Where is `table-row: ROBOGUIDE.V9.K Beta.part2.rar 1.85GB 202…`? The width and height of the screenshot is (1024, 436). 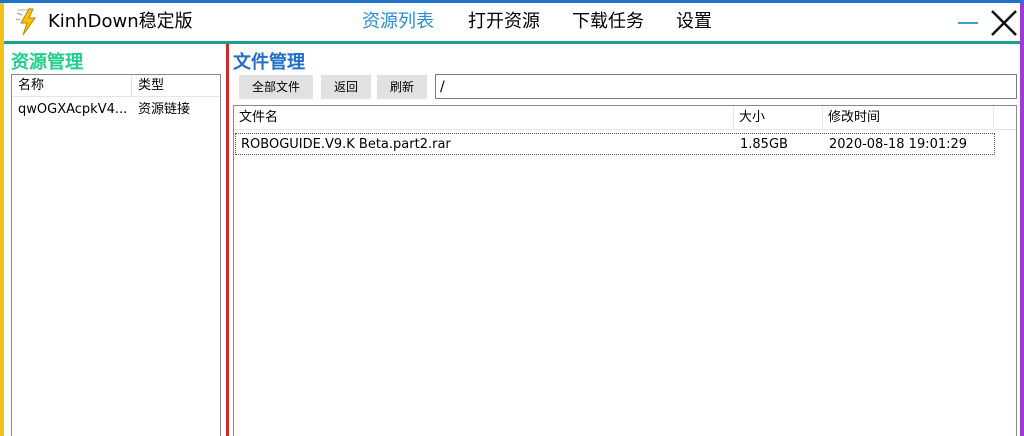 table-row: ROBOGUIDE.V9.K Beta.part2.rar 1.85GB 202… is located at coordinates (615, 144).